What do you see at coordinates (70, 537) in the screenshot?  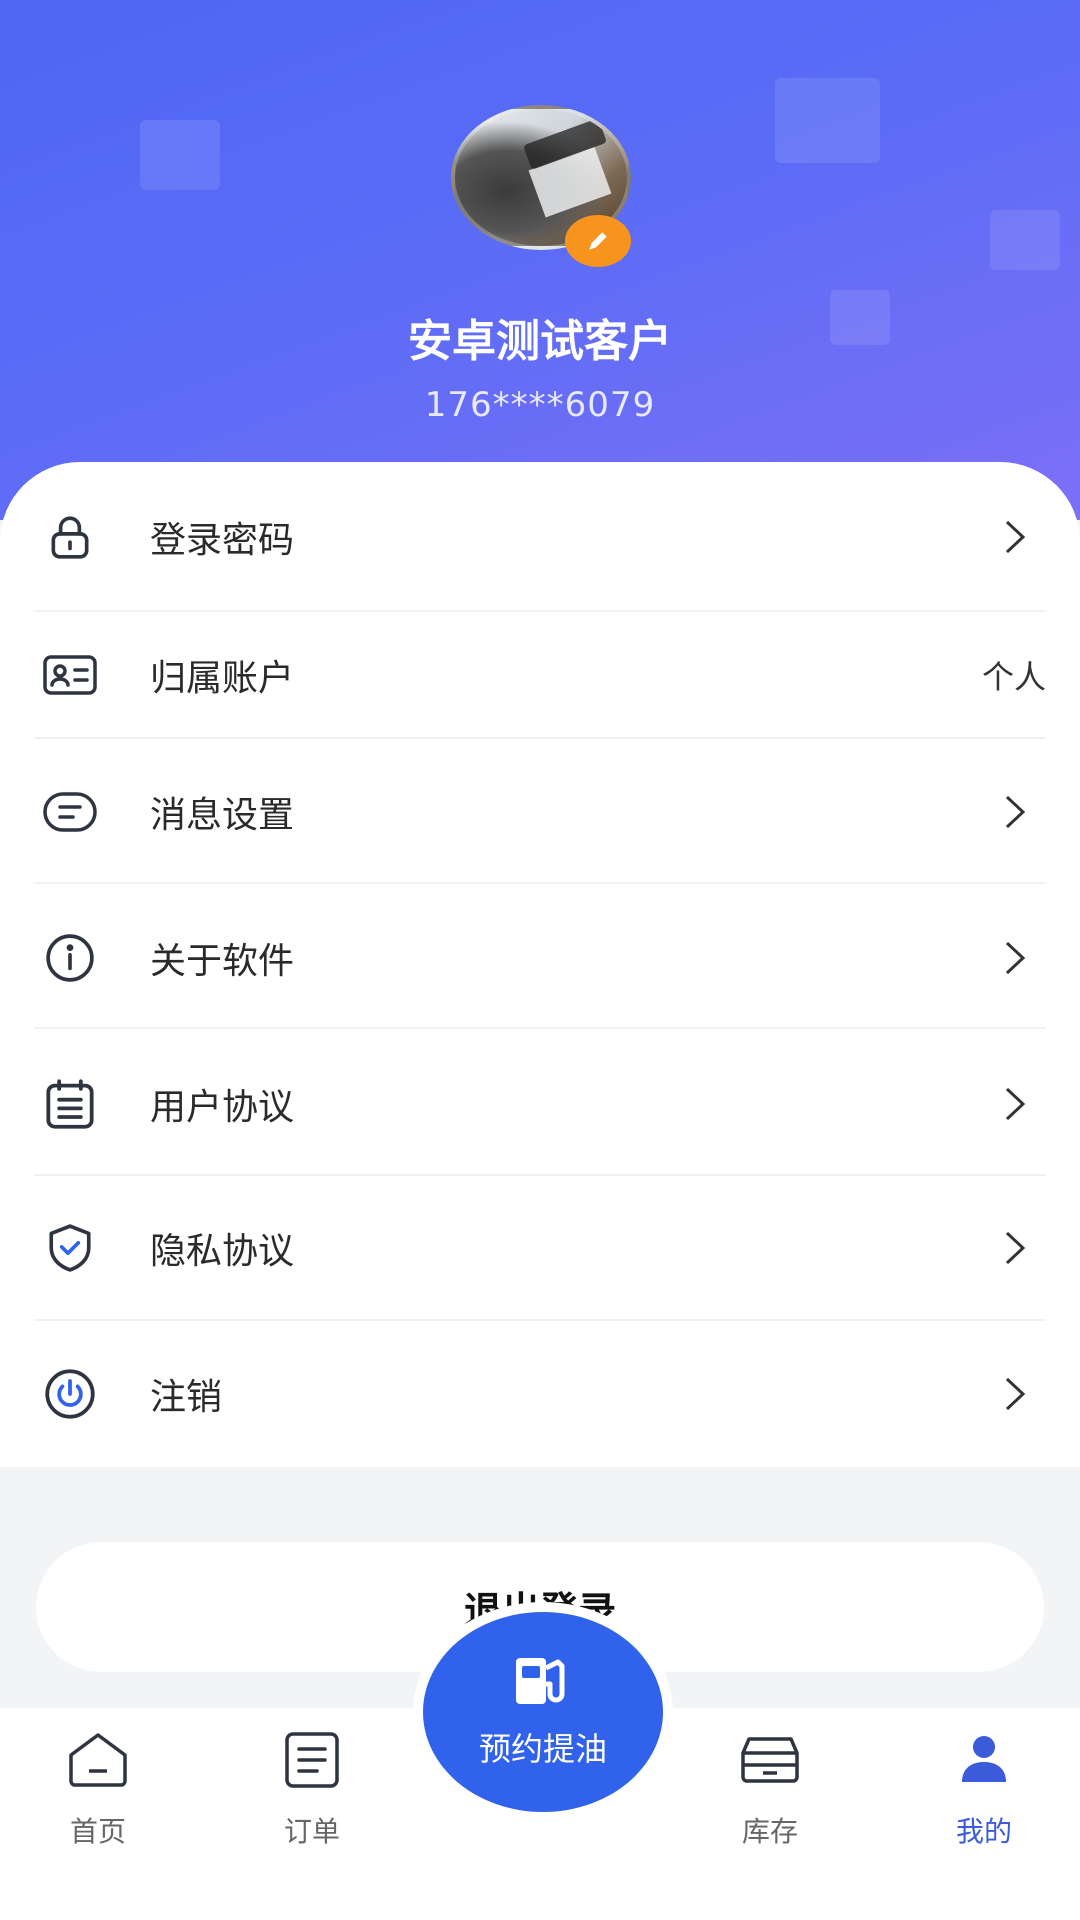 I see `lock-icon` at bounding box center [70, 537].